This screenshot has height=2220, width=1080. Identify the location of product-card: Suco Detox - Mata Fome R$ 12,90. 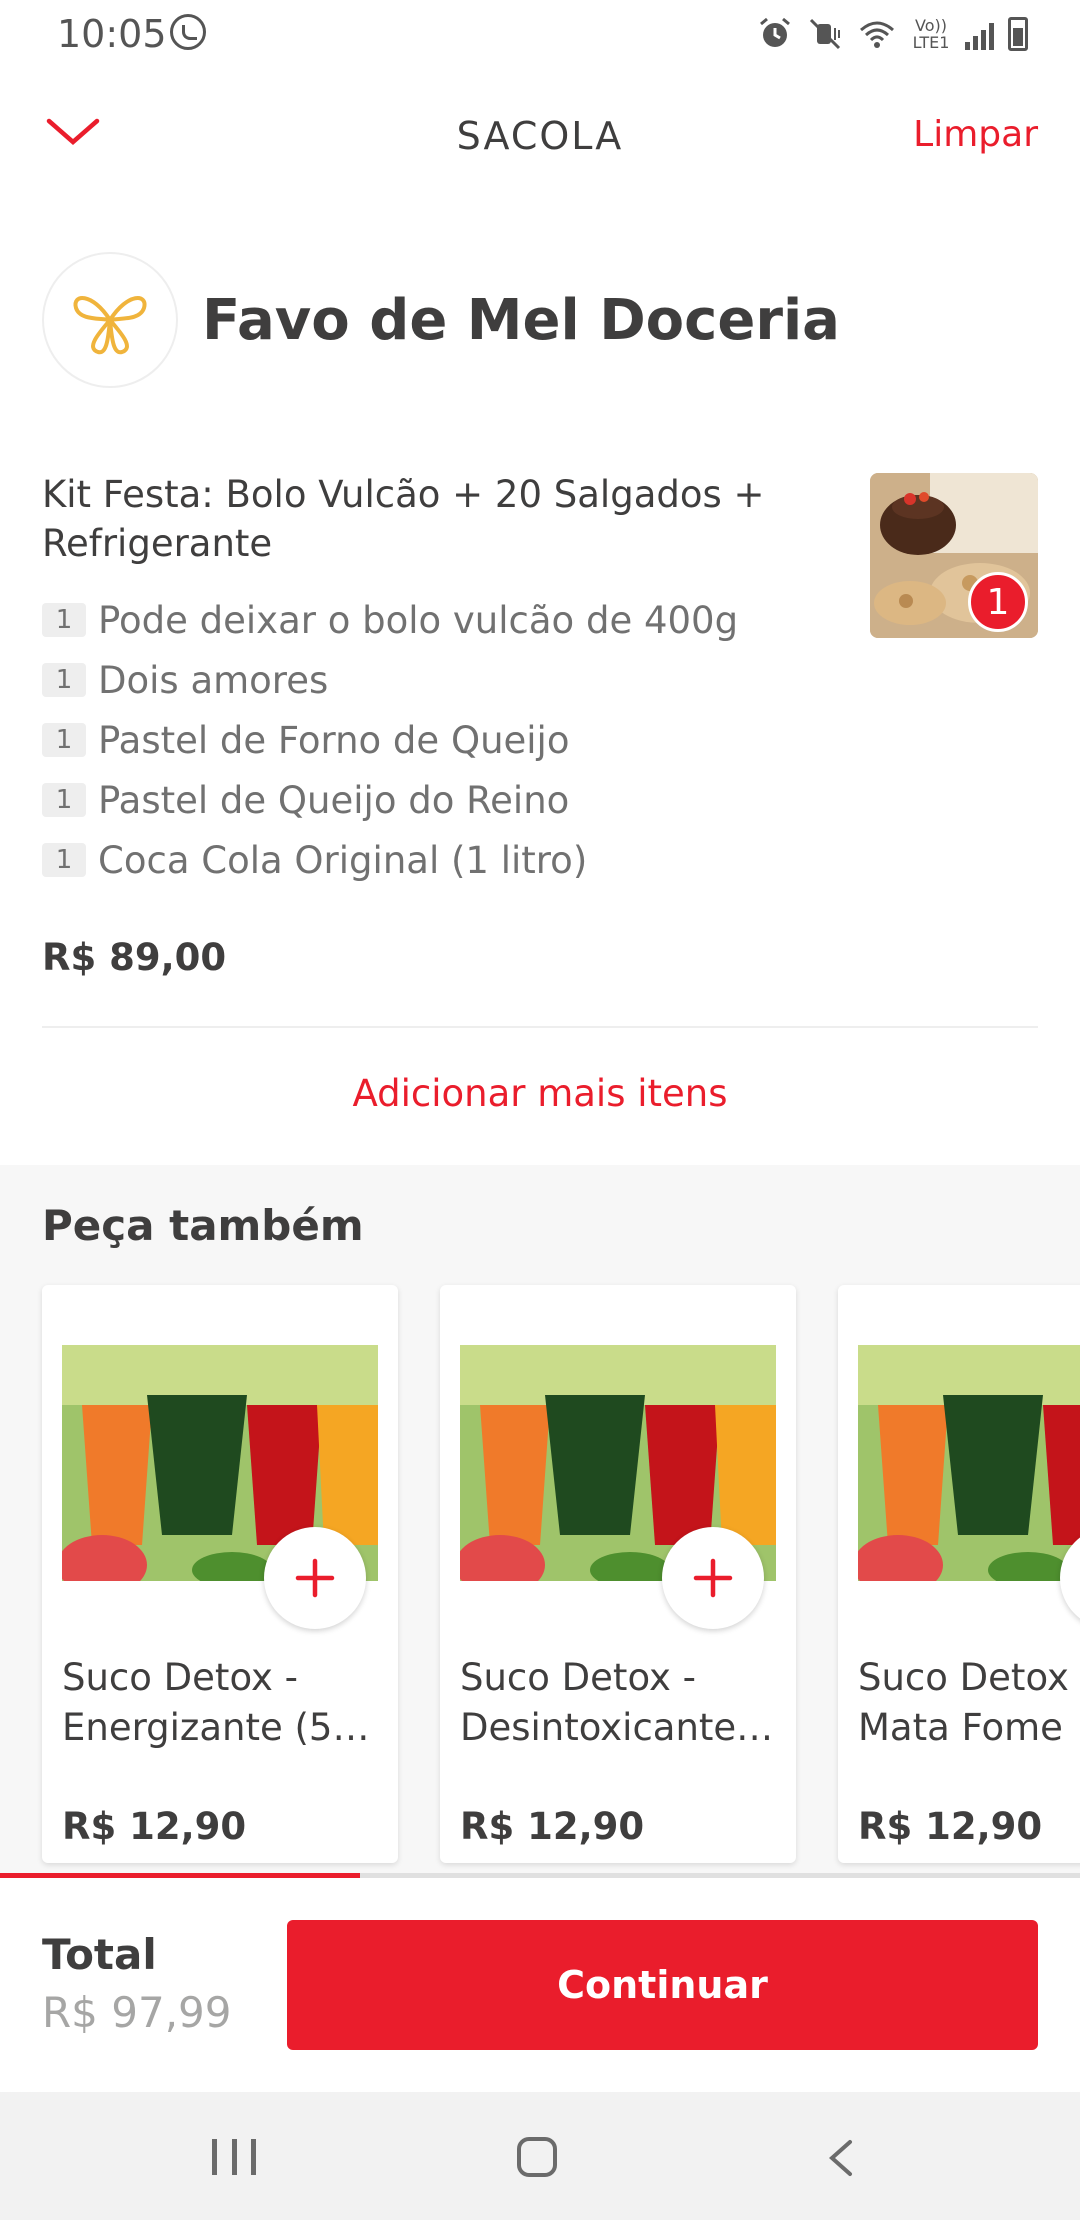
(959, 1574).